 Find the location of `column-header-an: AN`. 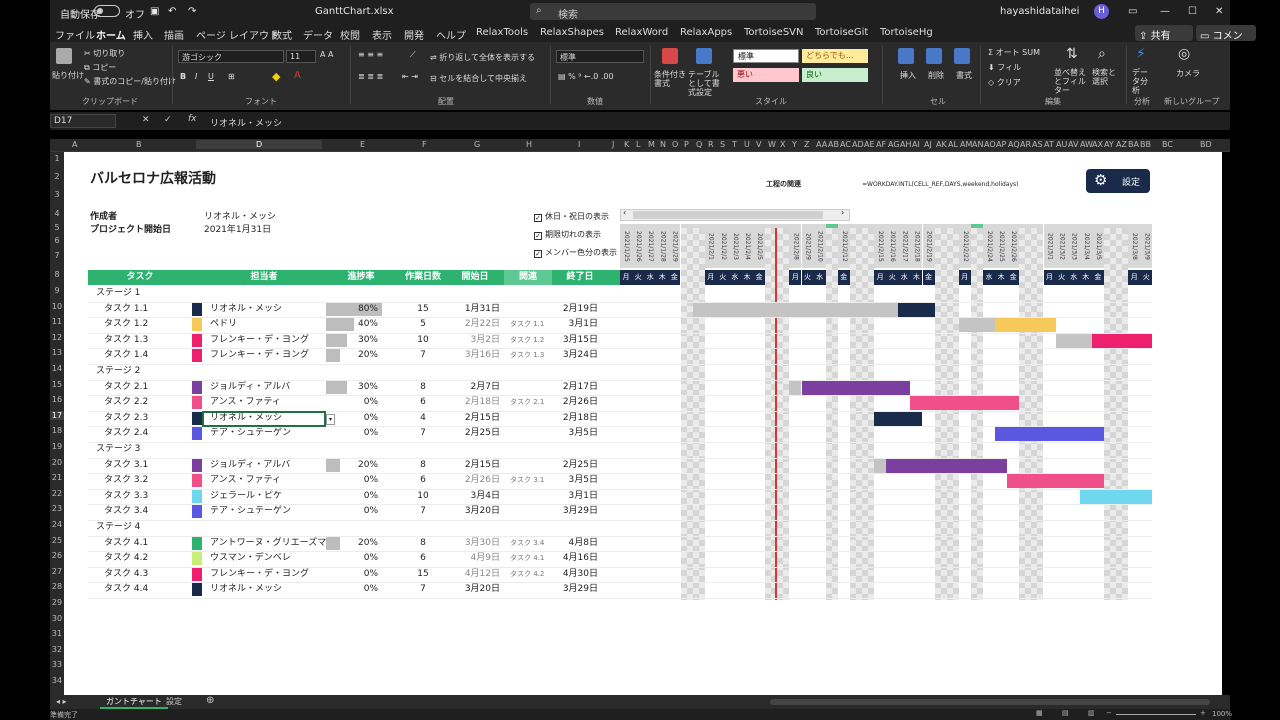

column-header-an: AN is located at coordinates (977, 144).